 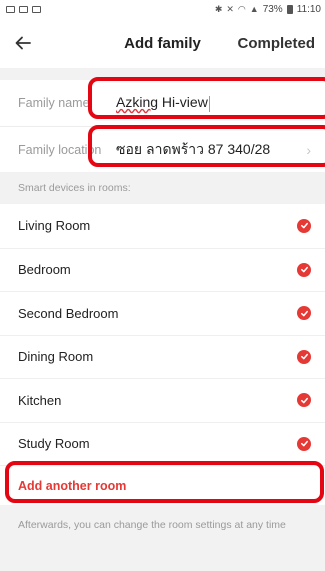 What do you see at coordinates (54, 444) in the screenshot?
I see `room-name: Study Room` at bounding box center [54, 444].